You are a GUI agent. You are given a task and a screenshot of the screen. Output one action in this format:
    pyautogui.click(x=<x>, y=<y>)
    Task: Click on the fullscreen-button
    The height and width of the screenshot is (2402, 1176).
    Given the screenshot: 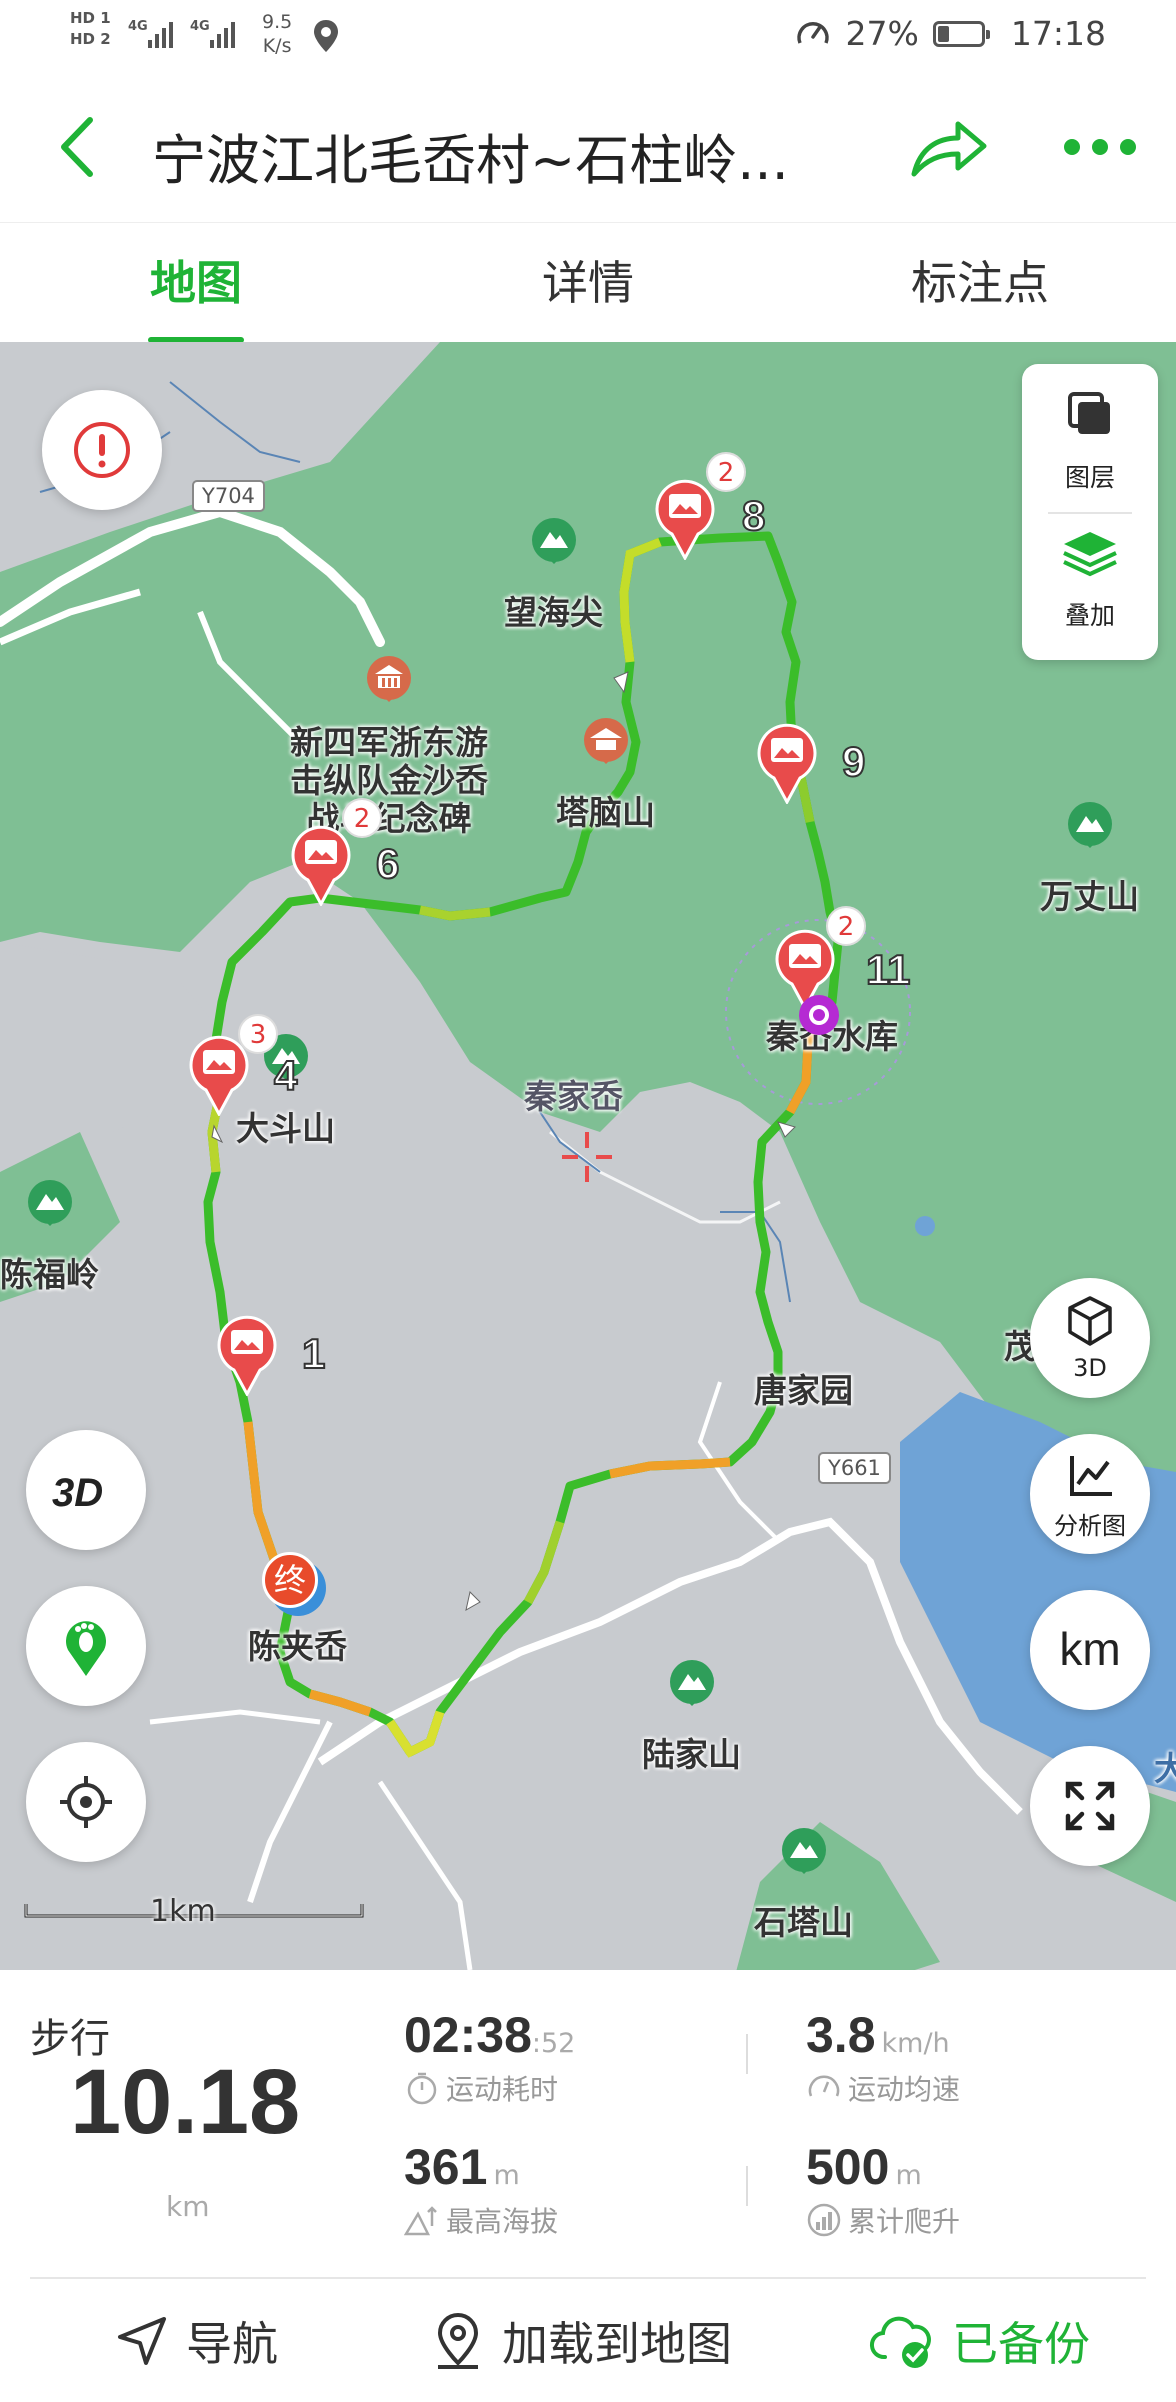 What is the action you would take?
    pyautogui.click(x=1090, y=1806)
    